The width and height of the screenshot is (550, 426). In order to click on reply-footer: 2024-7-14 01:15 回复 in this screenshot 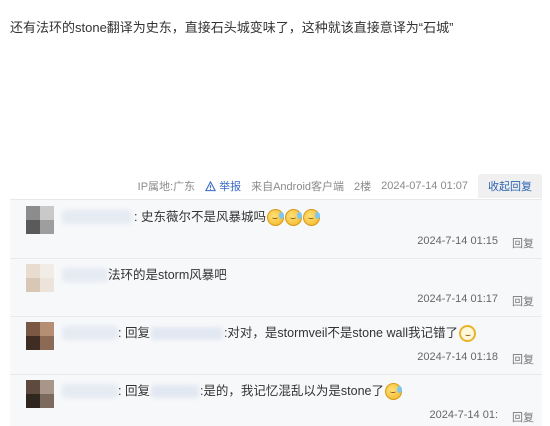, I will do `click(475, 243)`.